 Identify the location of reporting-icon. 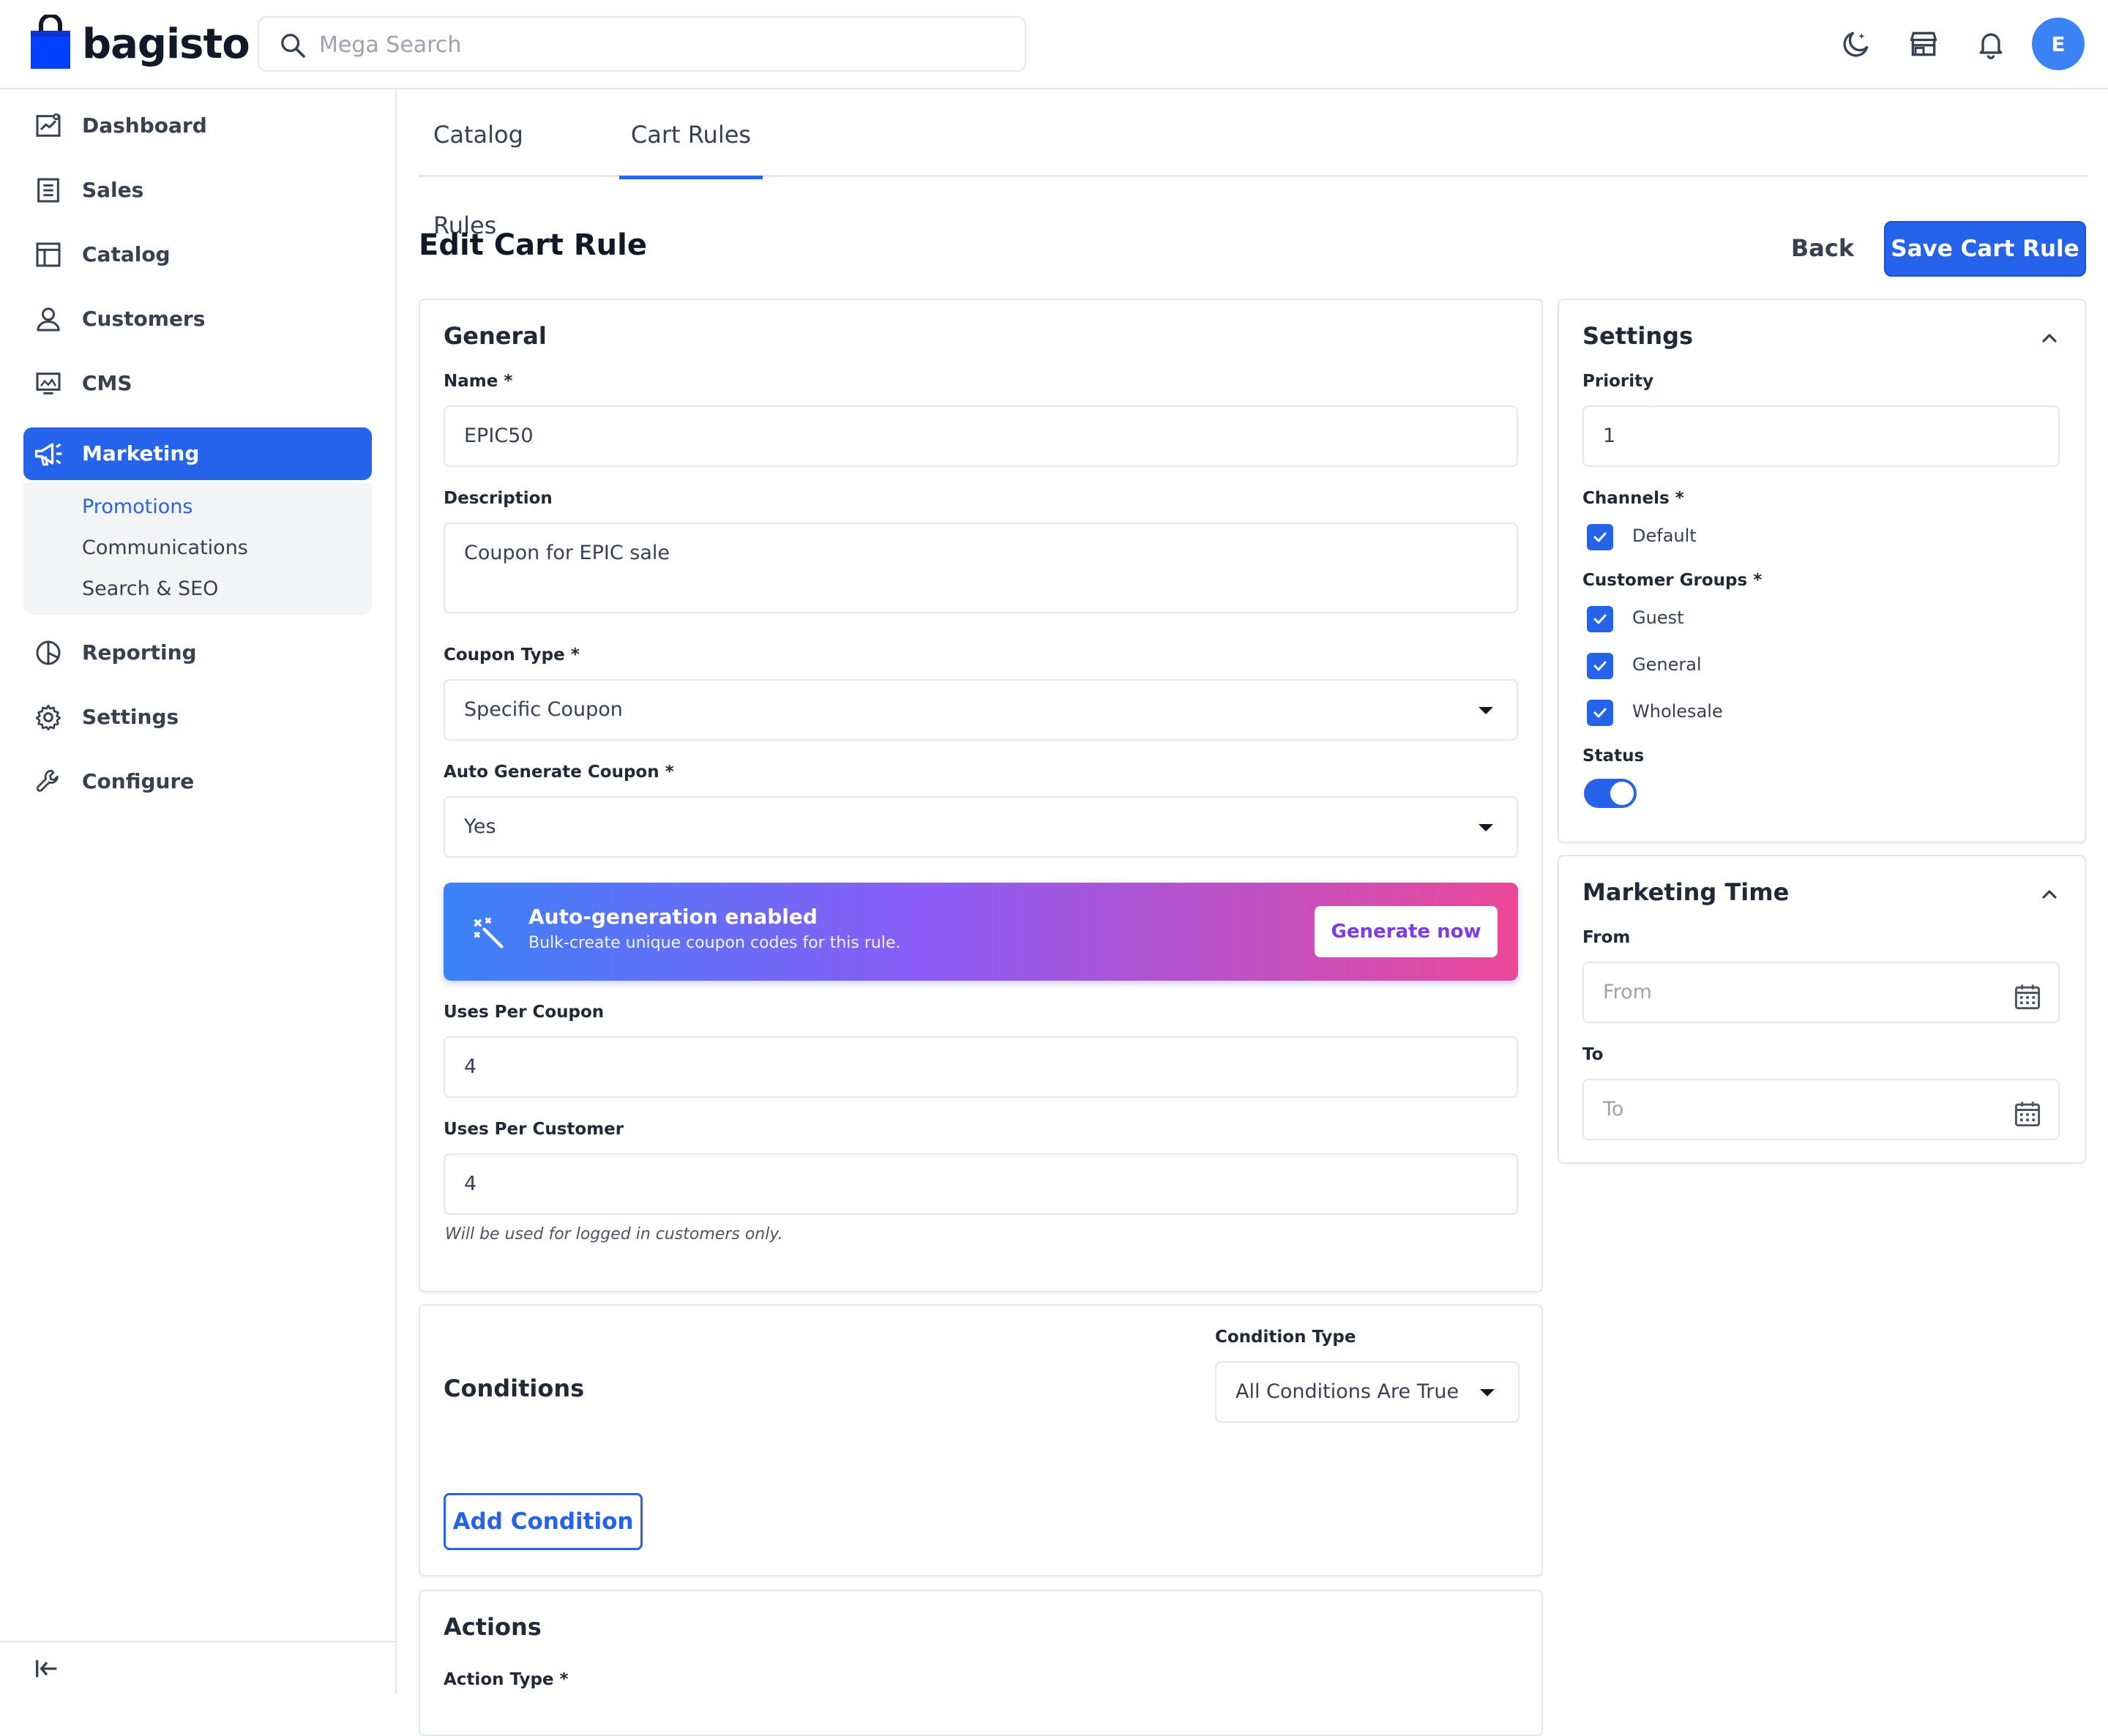
(48, 653).